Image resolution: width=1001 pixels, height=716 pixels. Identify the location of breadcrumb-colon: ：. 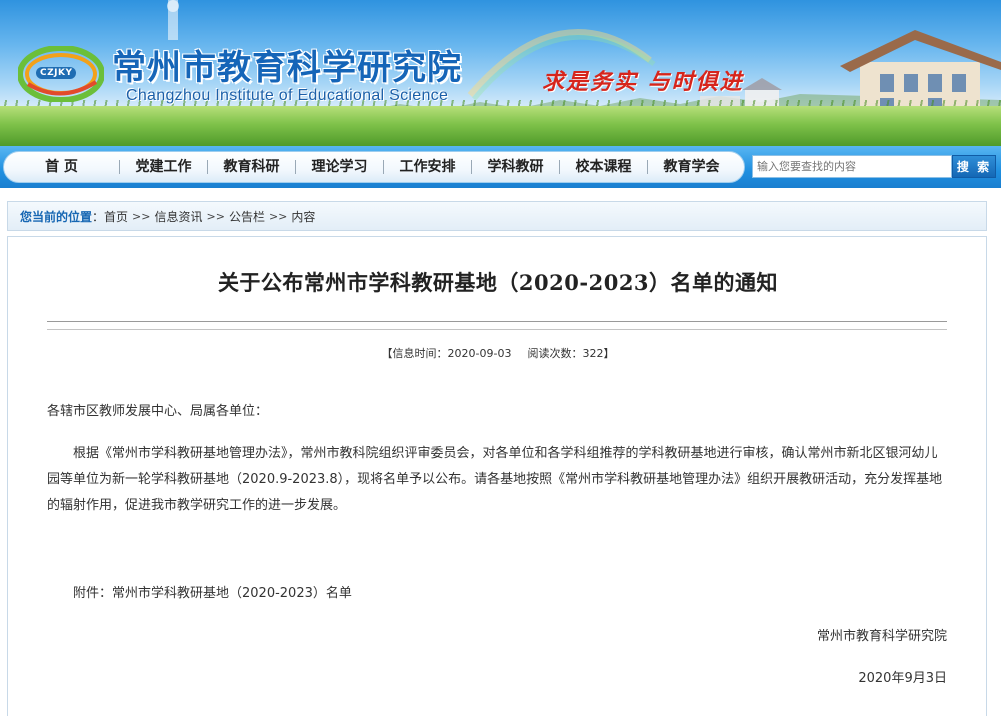
(98, 216).